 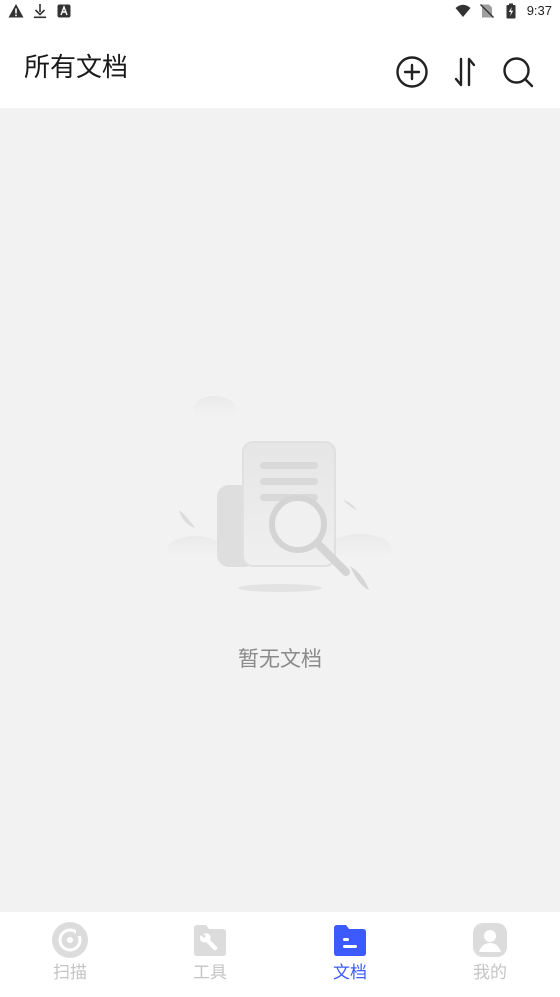 What do you see at coordinates (490, 940) in the screenshot?
I see `profile-icon` at bounding box center [490, 940].